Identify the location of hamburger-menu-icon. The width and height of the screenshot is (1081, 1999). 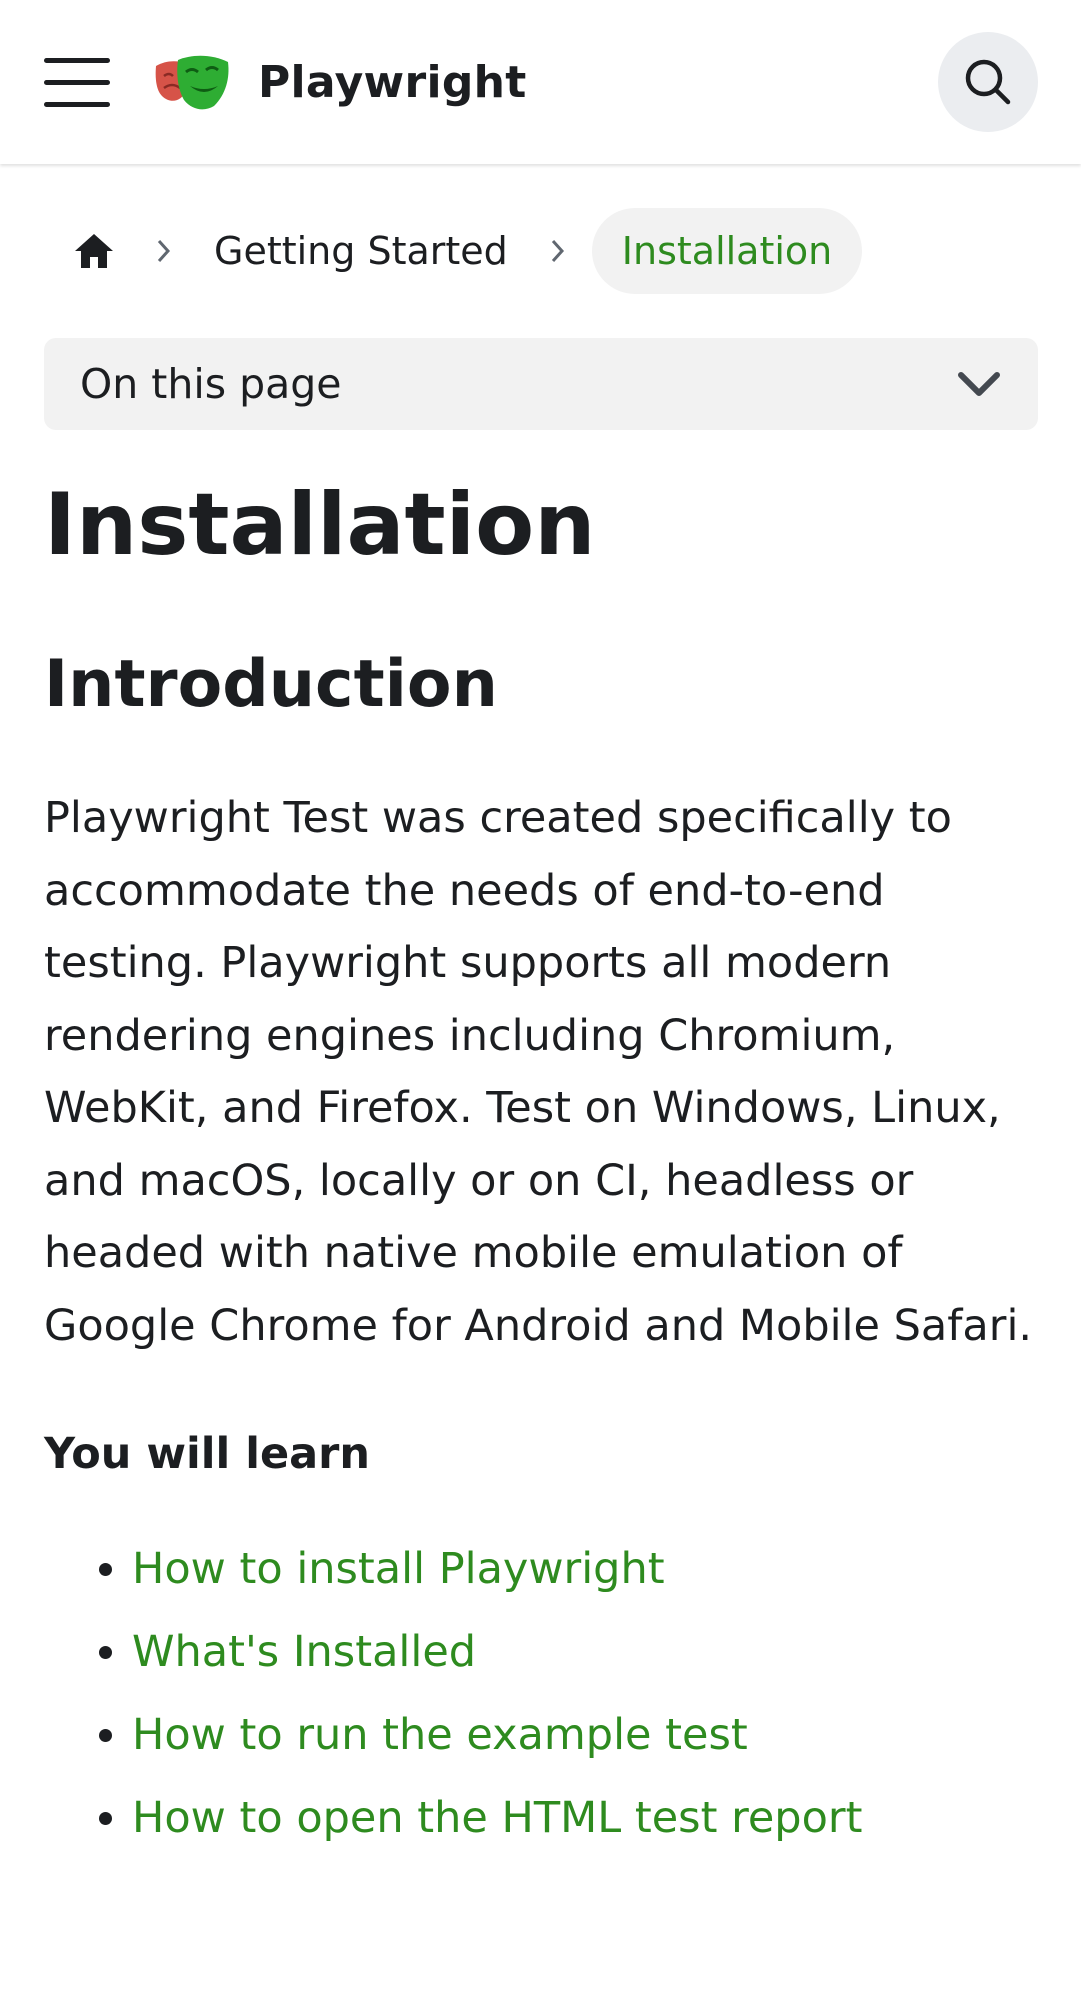
(84, 82).